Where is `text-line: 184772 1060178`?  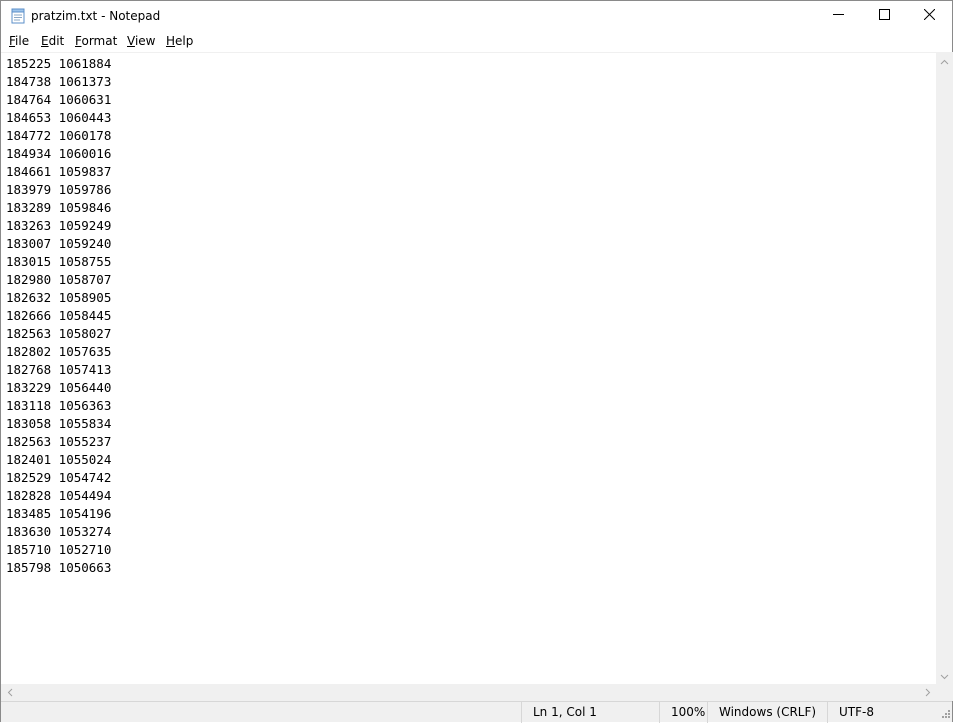 text-line: 184772 1060178 is located at coordinates (59, 135).